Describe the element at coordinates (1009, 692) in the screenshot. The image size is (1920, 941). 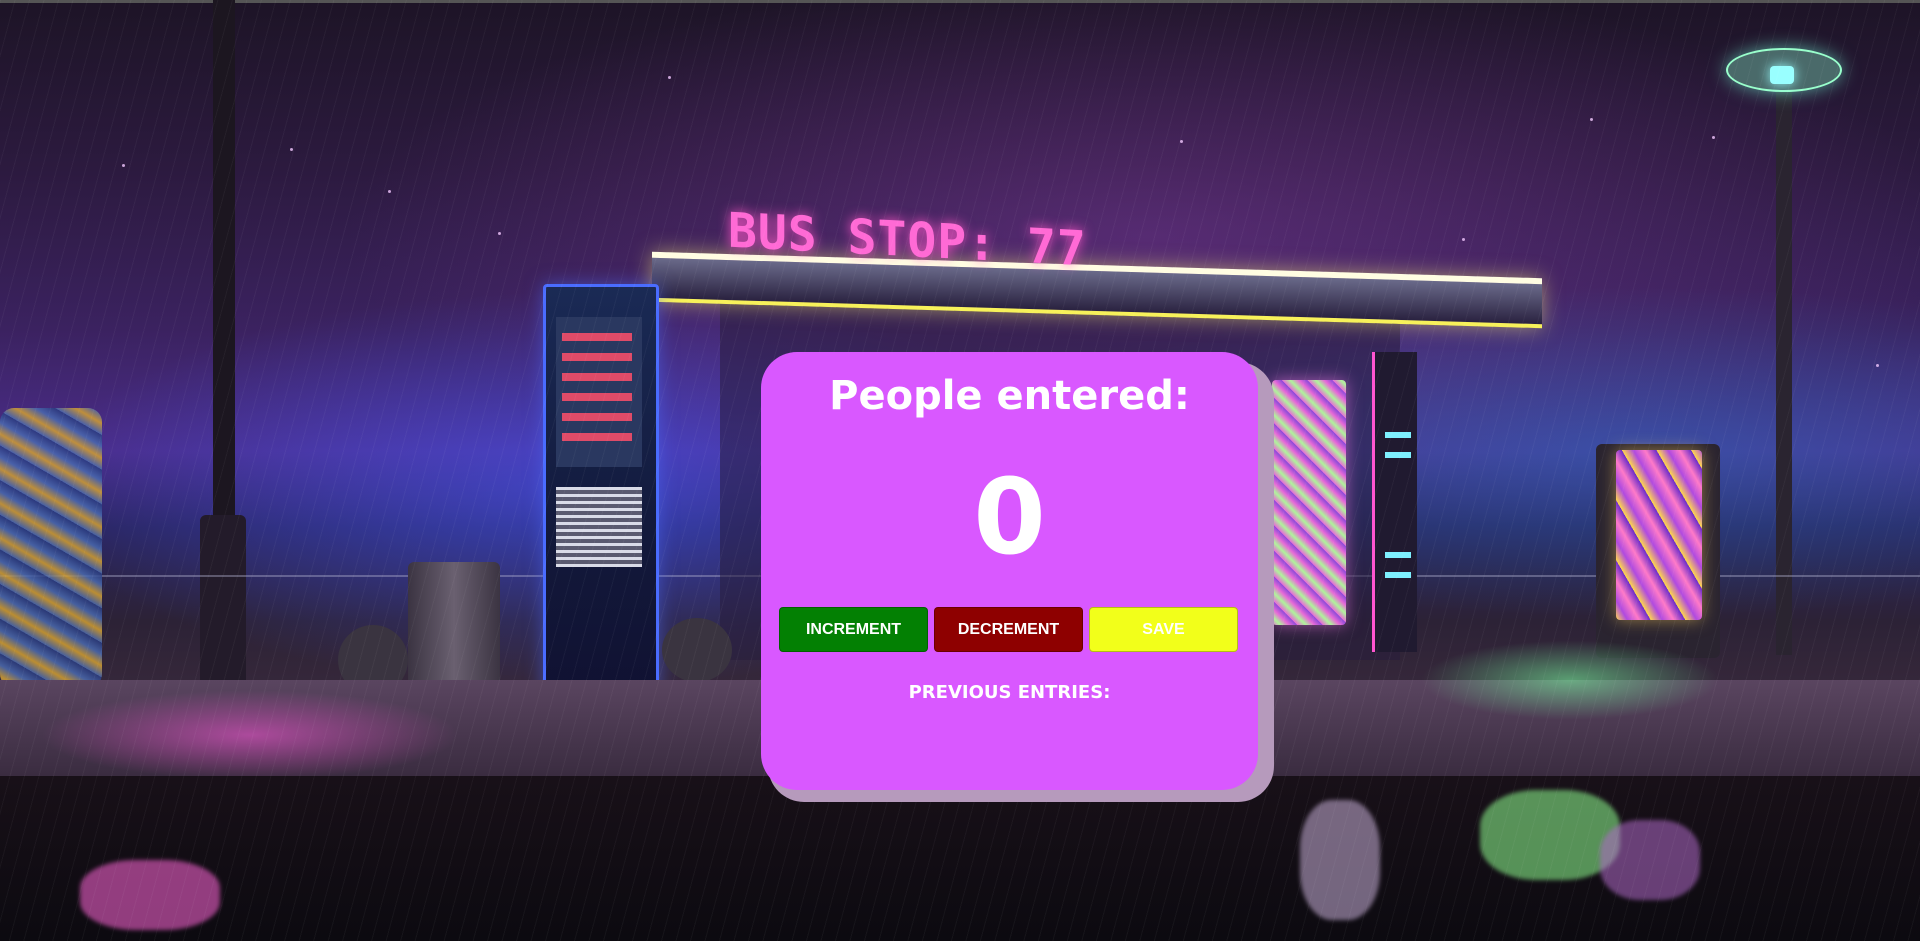
I see `previous-entries-label: PREVIOUS ENTRIES:` at that location.